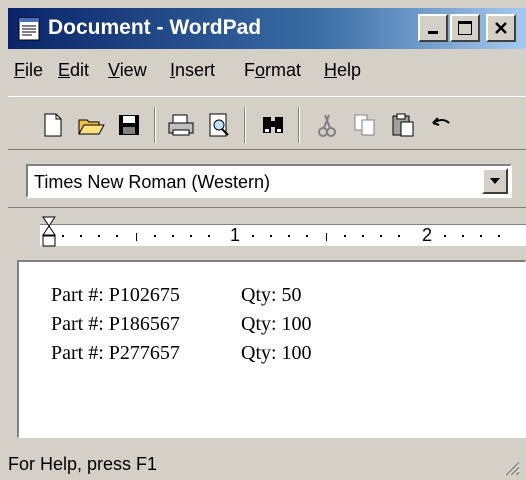  Describe the element at coordinates (152, 182) in the screenshot. I see `font-dropdown-value: Times New Roman (Western)` at that location.